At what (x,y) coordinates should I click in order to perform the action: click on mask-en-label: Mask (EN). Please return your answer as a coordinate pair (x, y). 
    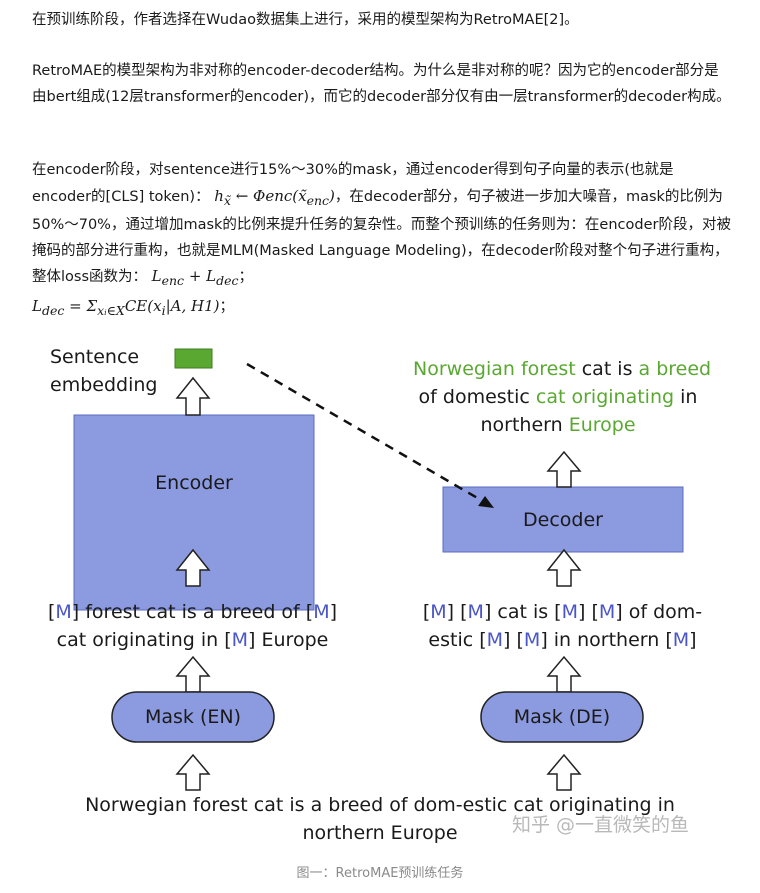
    Looking at the image, I should click on (193, 717).